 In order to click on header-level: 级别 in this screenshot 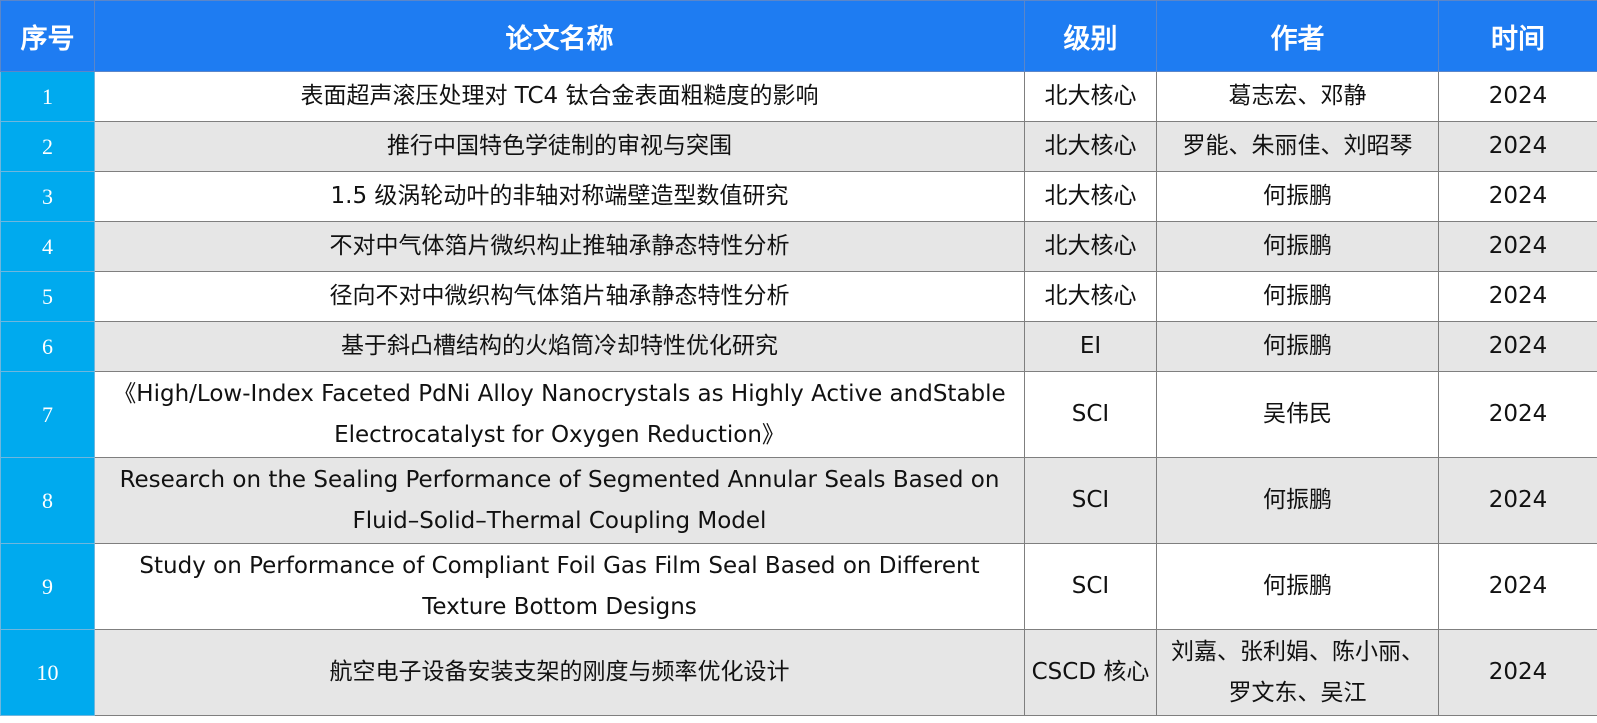, I will do `click(1090, 36)`.